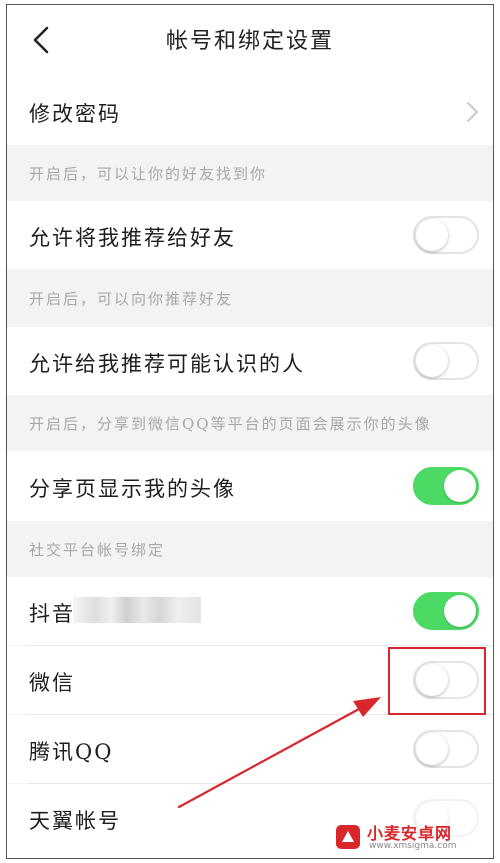  Describe the element at coordinates (413, 846) in the screenshot. I see `watermark-url: www.xmsigma.com` at that location.